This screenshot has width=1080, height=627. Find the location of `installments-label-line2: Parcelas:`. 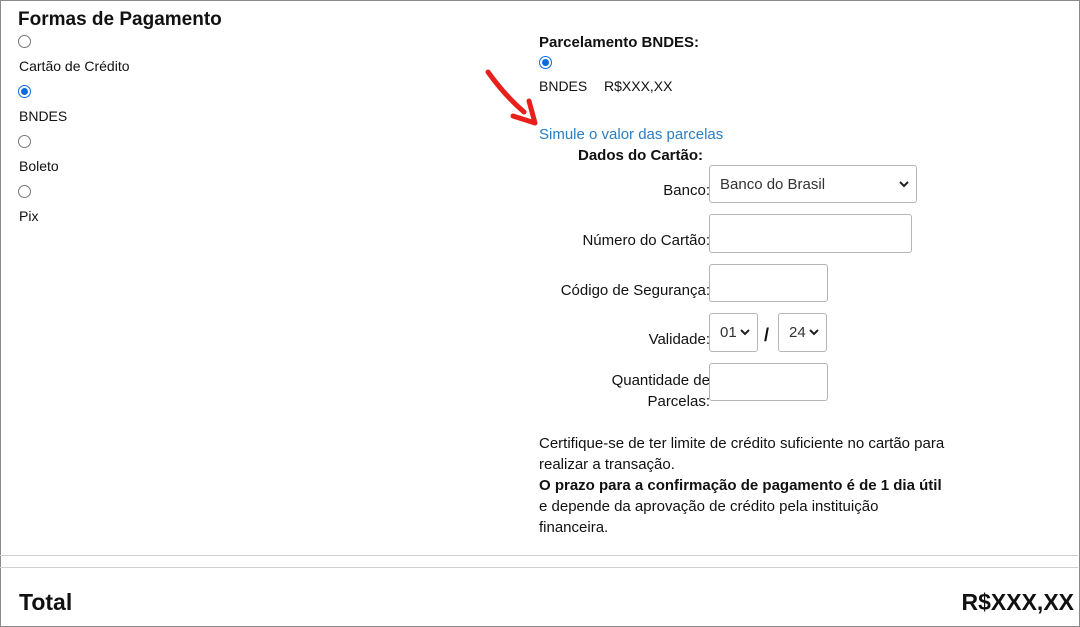

installments-label-line2: Parcelas: is located at coordinates (678, 401).